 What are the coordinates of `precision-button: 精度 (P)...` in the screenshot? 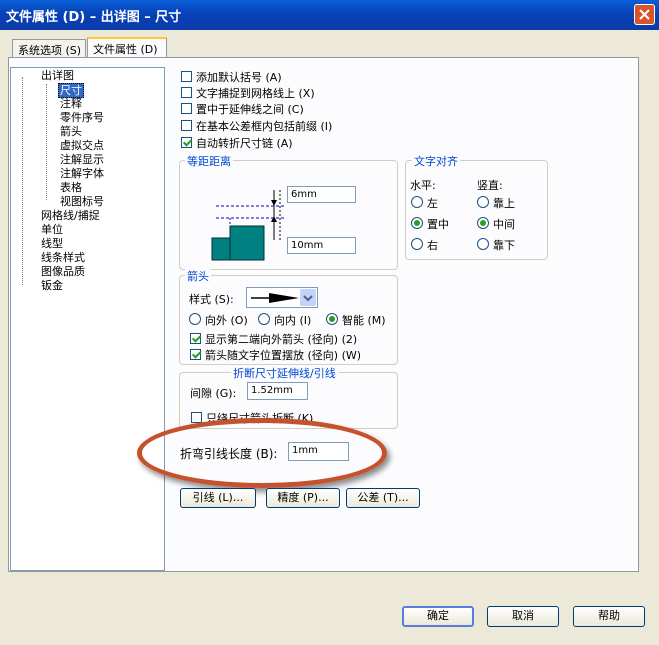 It's located at (303, 498).